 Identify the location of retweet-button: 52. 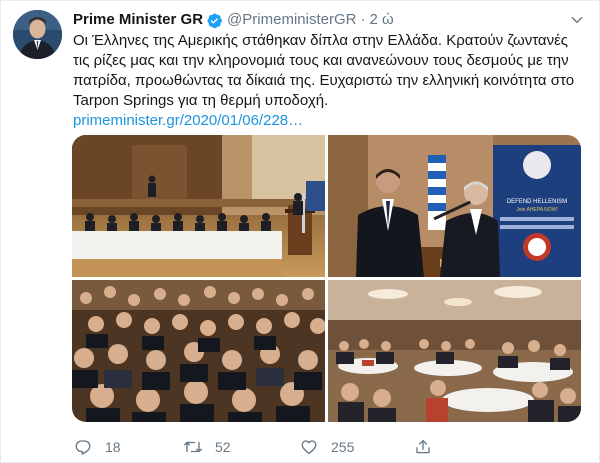
(207, 447).